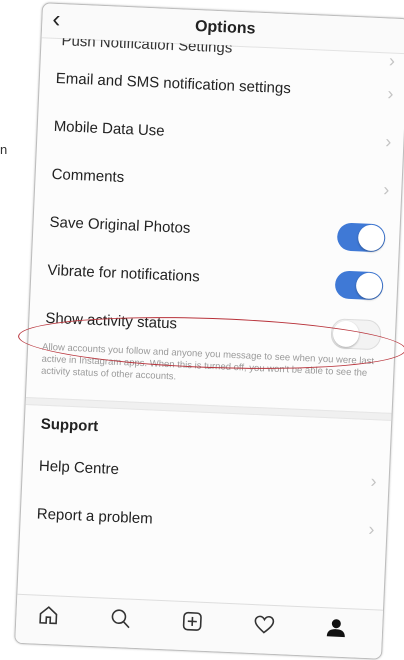 This screenshot has width=404, height=660. Describe the element at coordinates (6, 149) in the screenshot. I see `cropped-edge-text: n` at that location.